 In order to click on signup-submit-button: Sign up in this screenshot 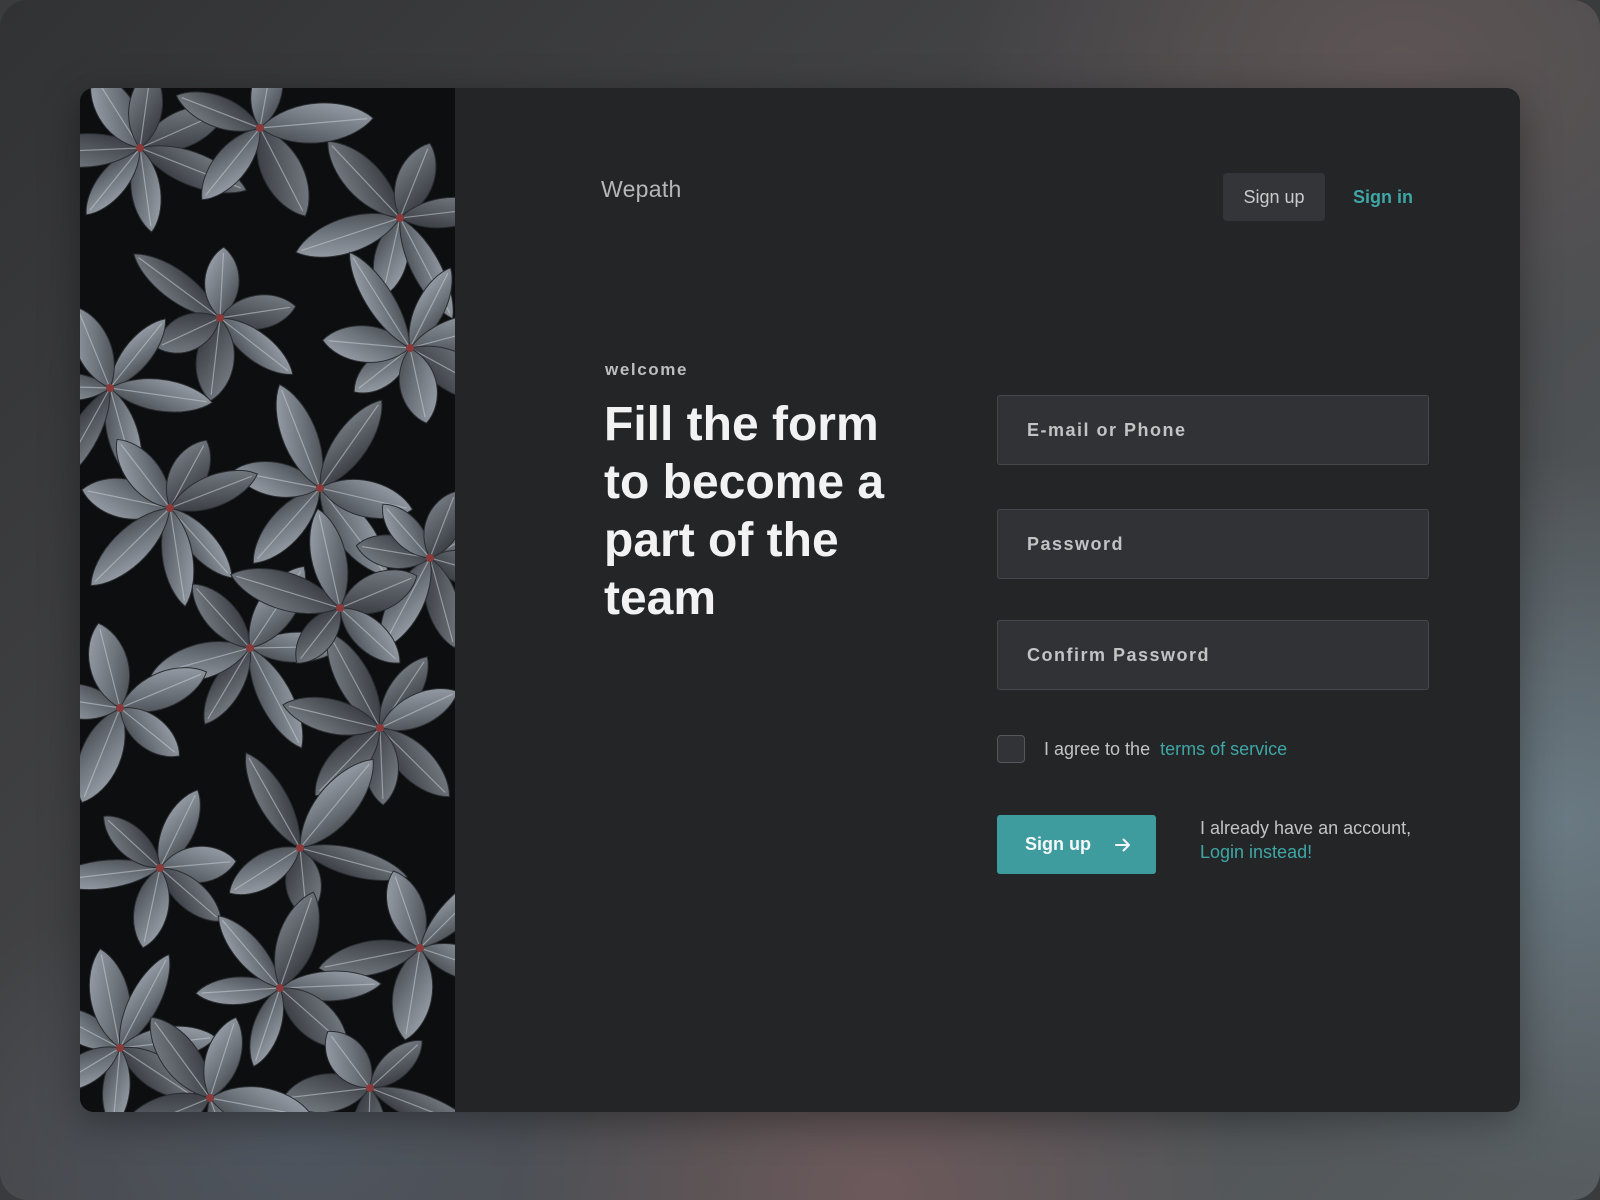, I will do `click(1076, 844)`.